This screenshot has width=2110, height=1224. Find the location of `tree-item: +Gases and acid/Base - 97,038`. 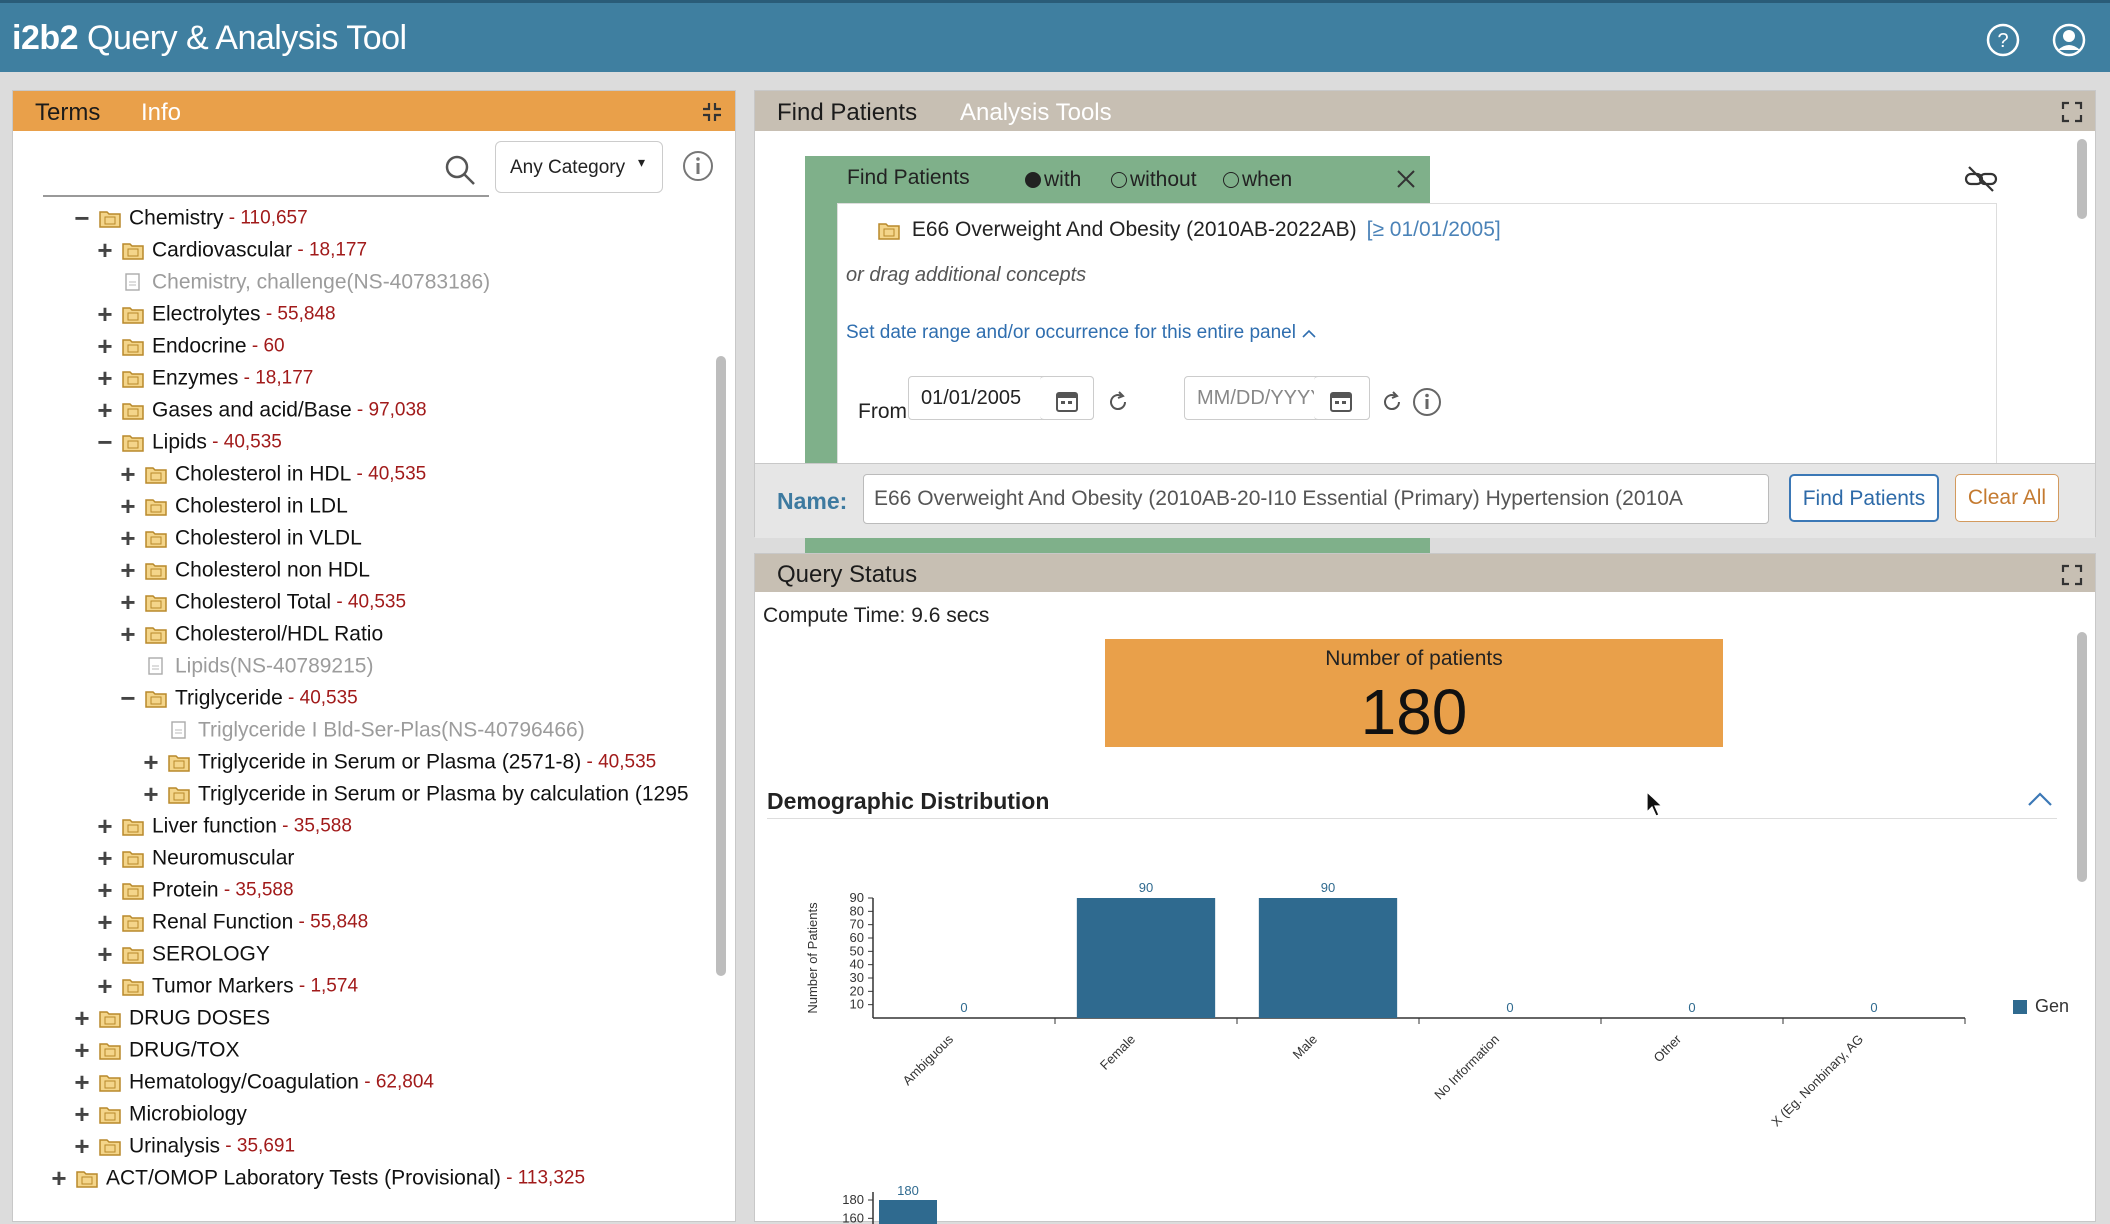

tree-item: +Gases and acid/Base - 97,038 is located at coordinates (260, 410).